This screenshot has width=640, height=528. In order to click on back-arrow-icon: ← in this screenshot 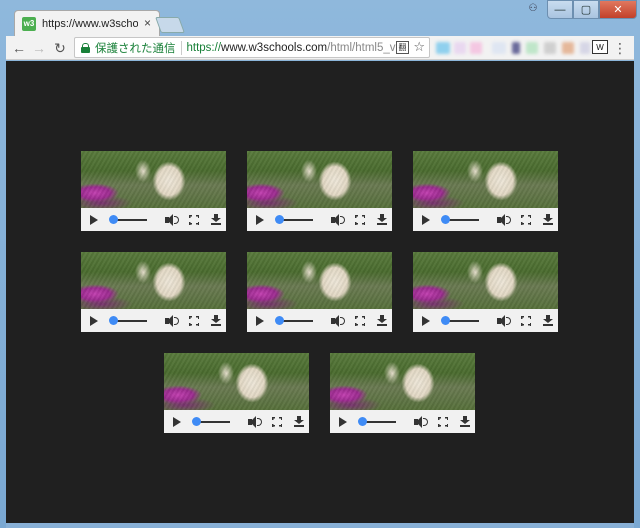, I will do `click(19, 48)`.